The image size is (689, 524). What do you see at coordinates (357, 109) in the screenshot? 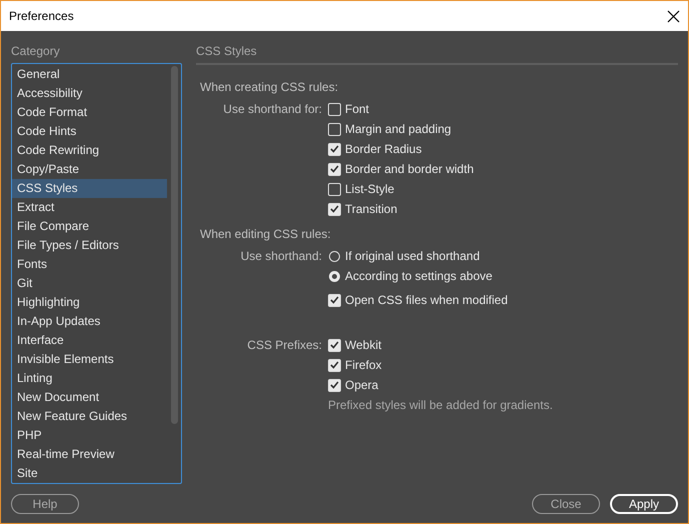
I see `option-text: Font` at bounding box center [357, 109].